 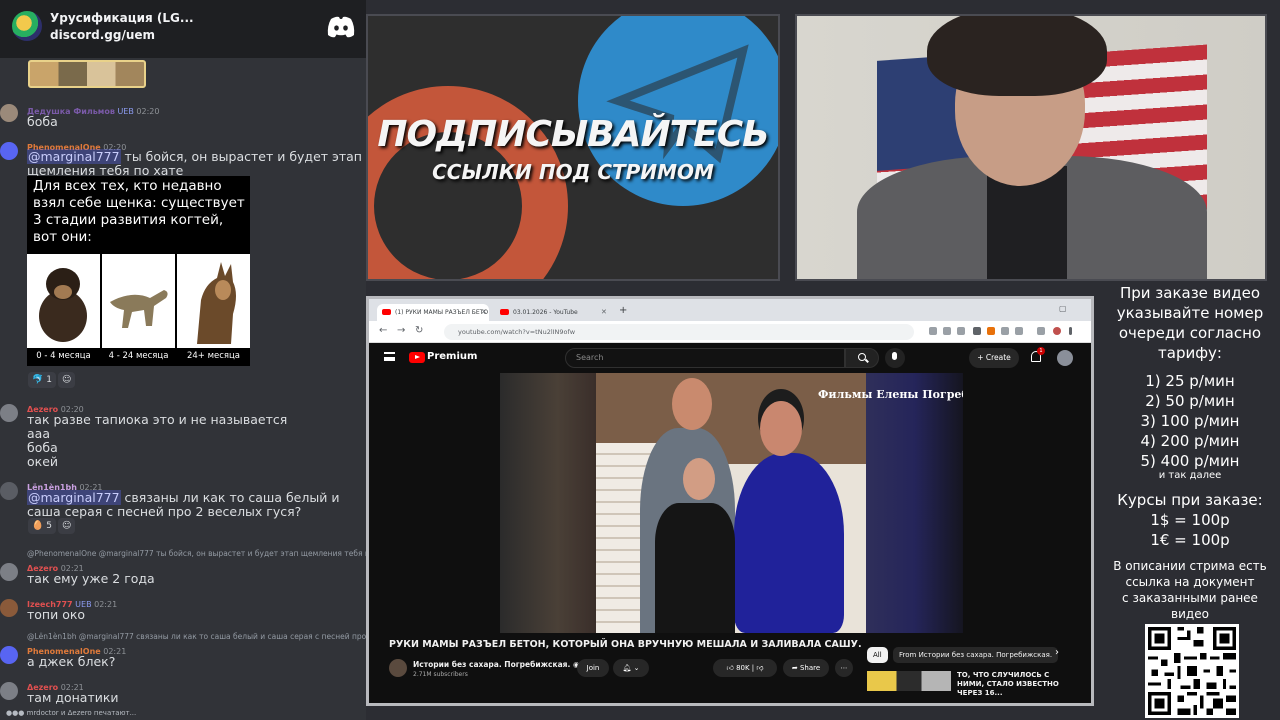 I want to click on search-button, so click(x=862, y=358).